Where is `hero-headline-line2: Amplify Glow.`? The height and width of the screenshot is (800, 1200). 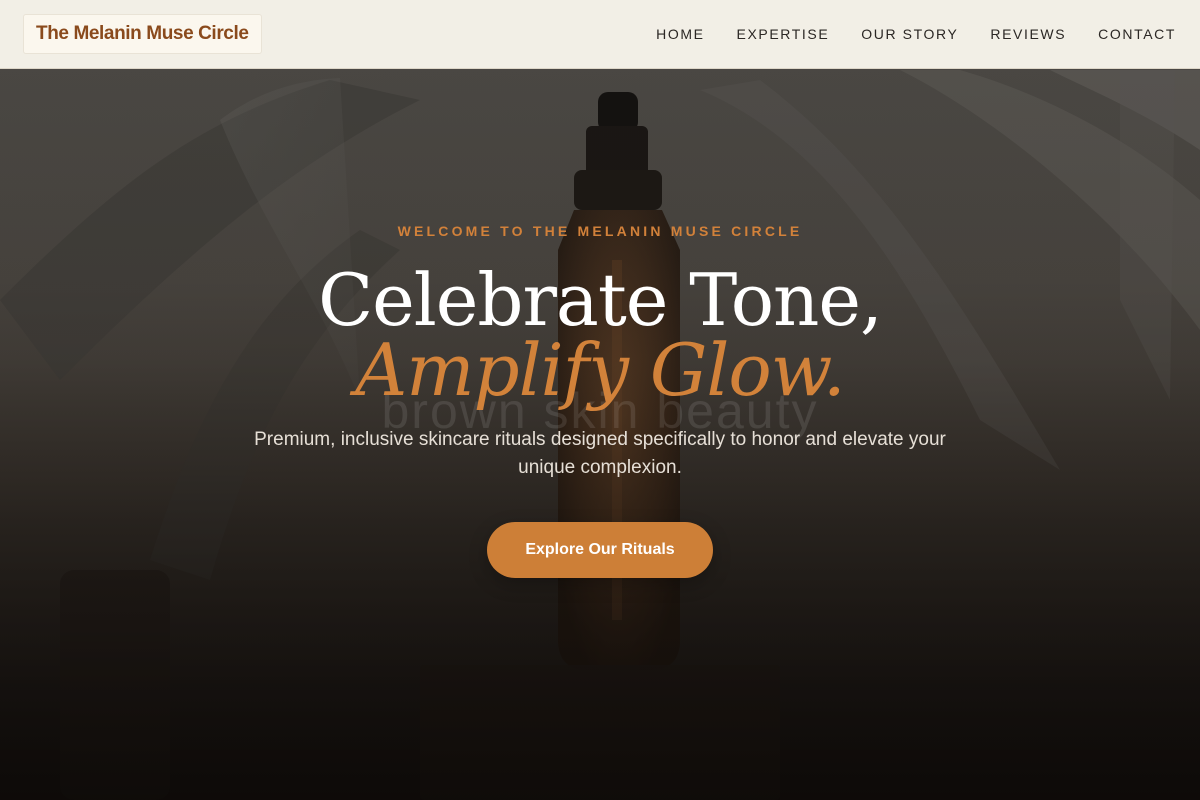 hero-headline-line2: Amplify Glow. is located at coordinates (600, 370).